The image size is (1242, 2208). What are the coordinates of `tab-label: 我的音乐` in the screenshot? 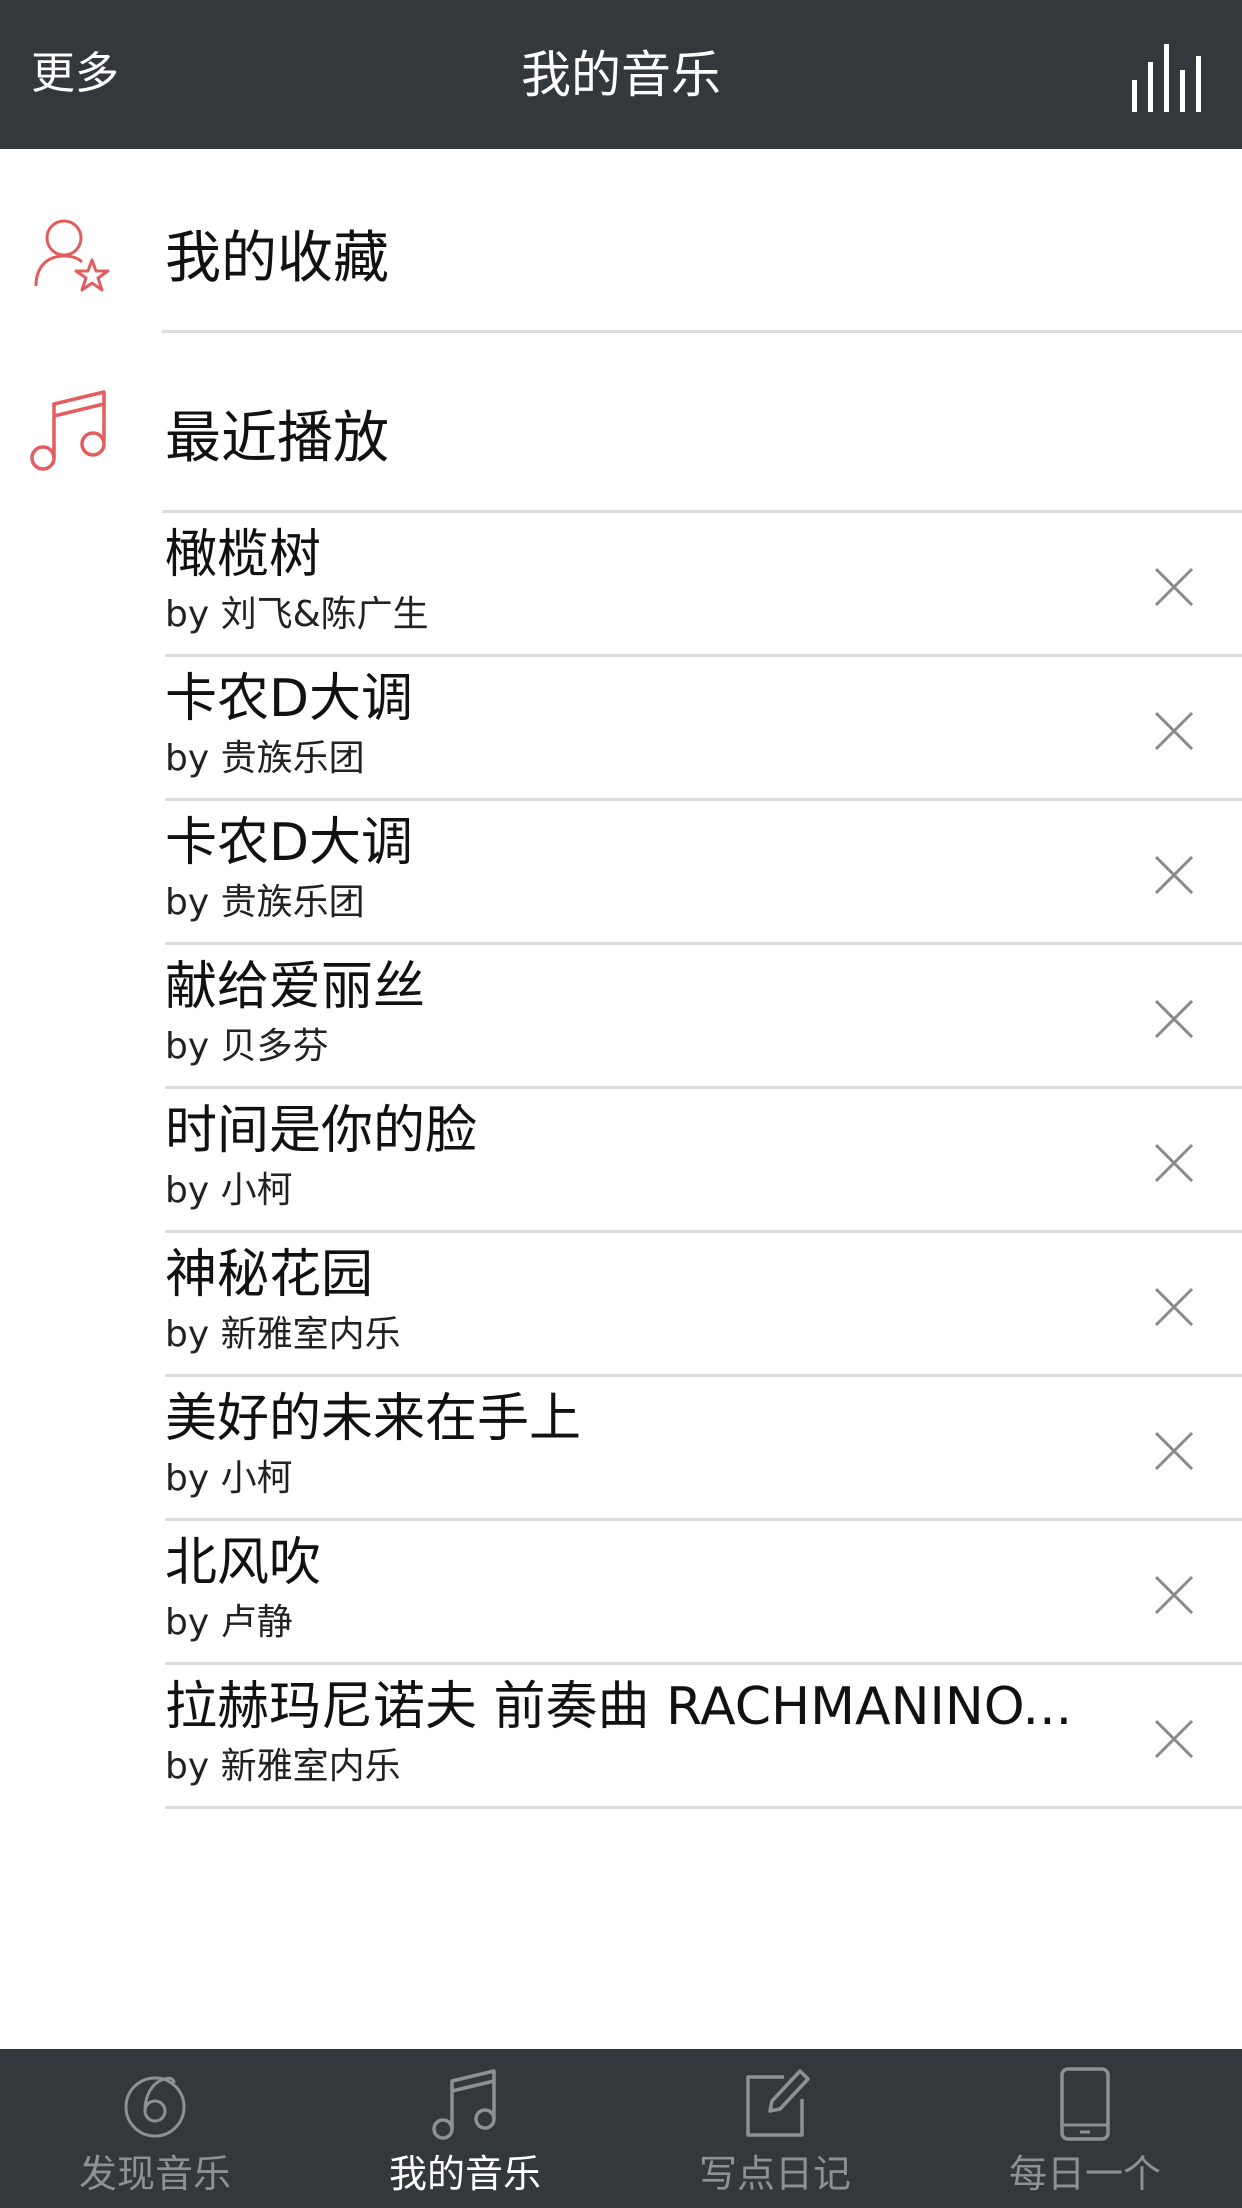 It's located at (464, 2174).